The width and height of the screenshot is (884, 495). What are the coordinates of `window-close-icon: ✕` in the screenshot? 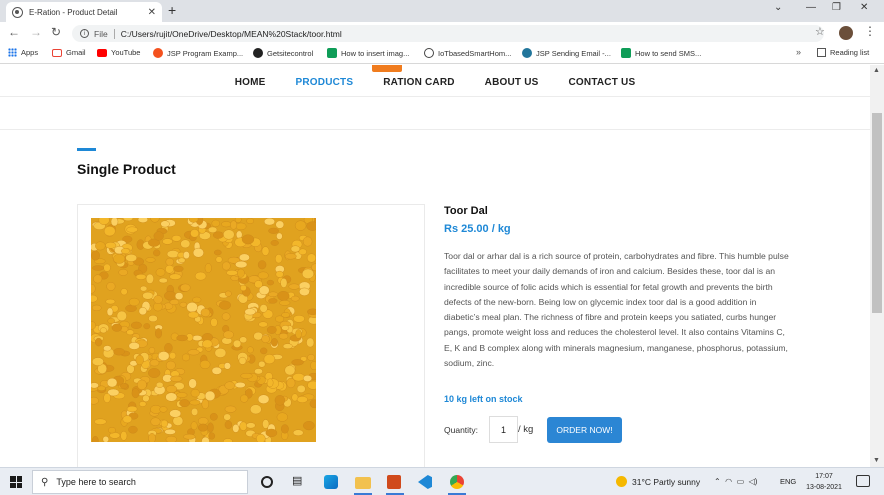 It's located at (864, 7).